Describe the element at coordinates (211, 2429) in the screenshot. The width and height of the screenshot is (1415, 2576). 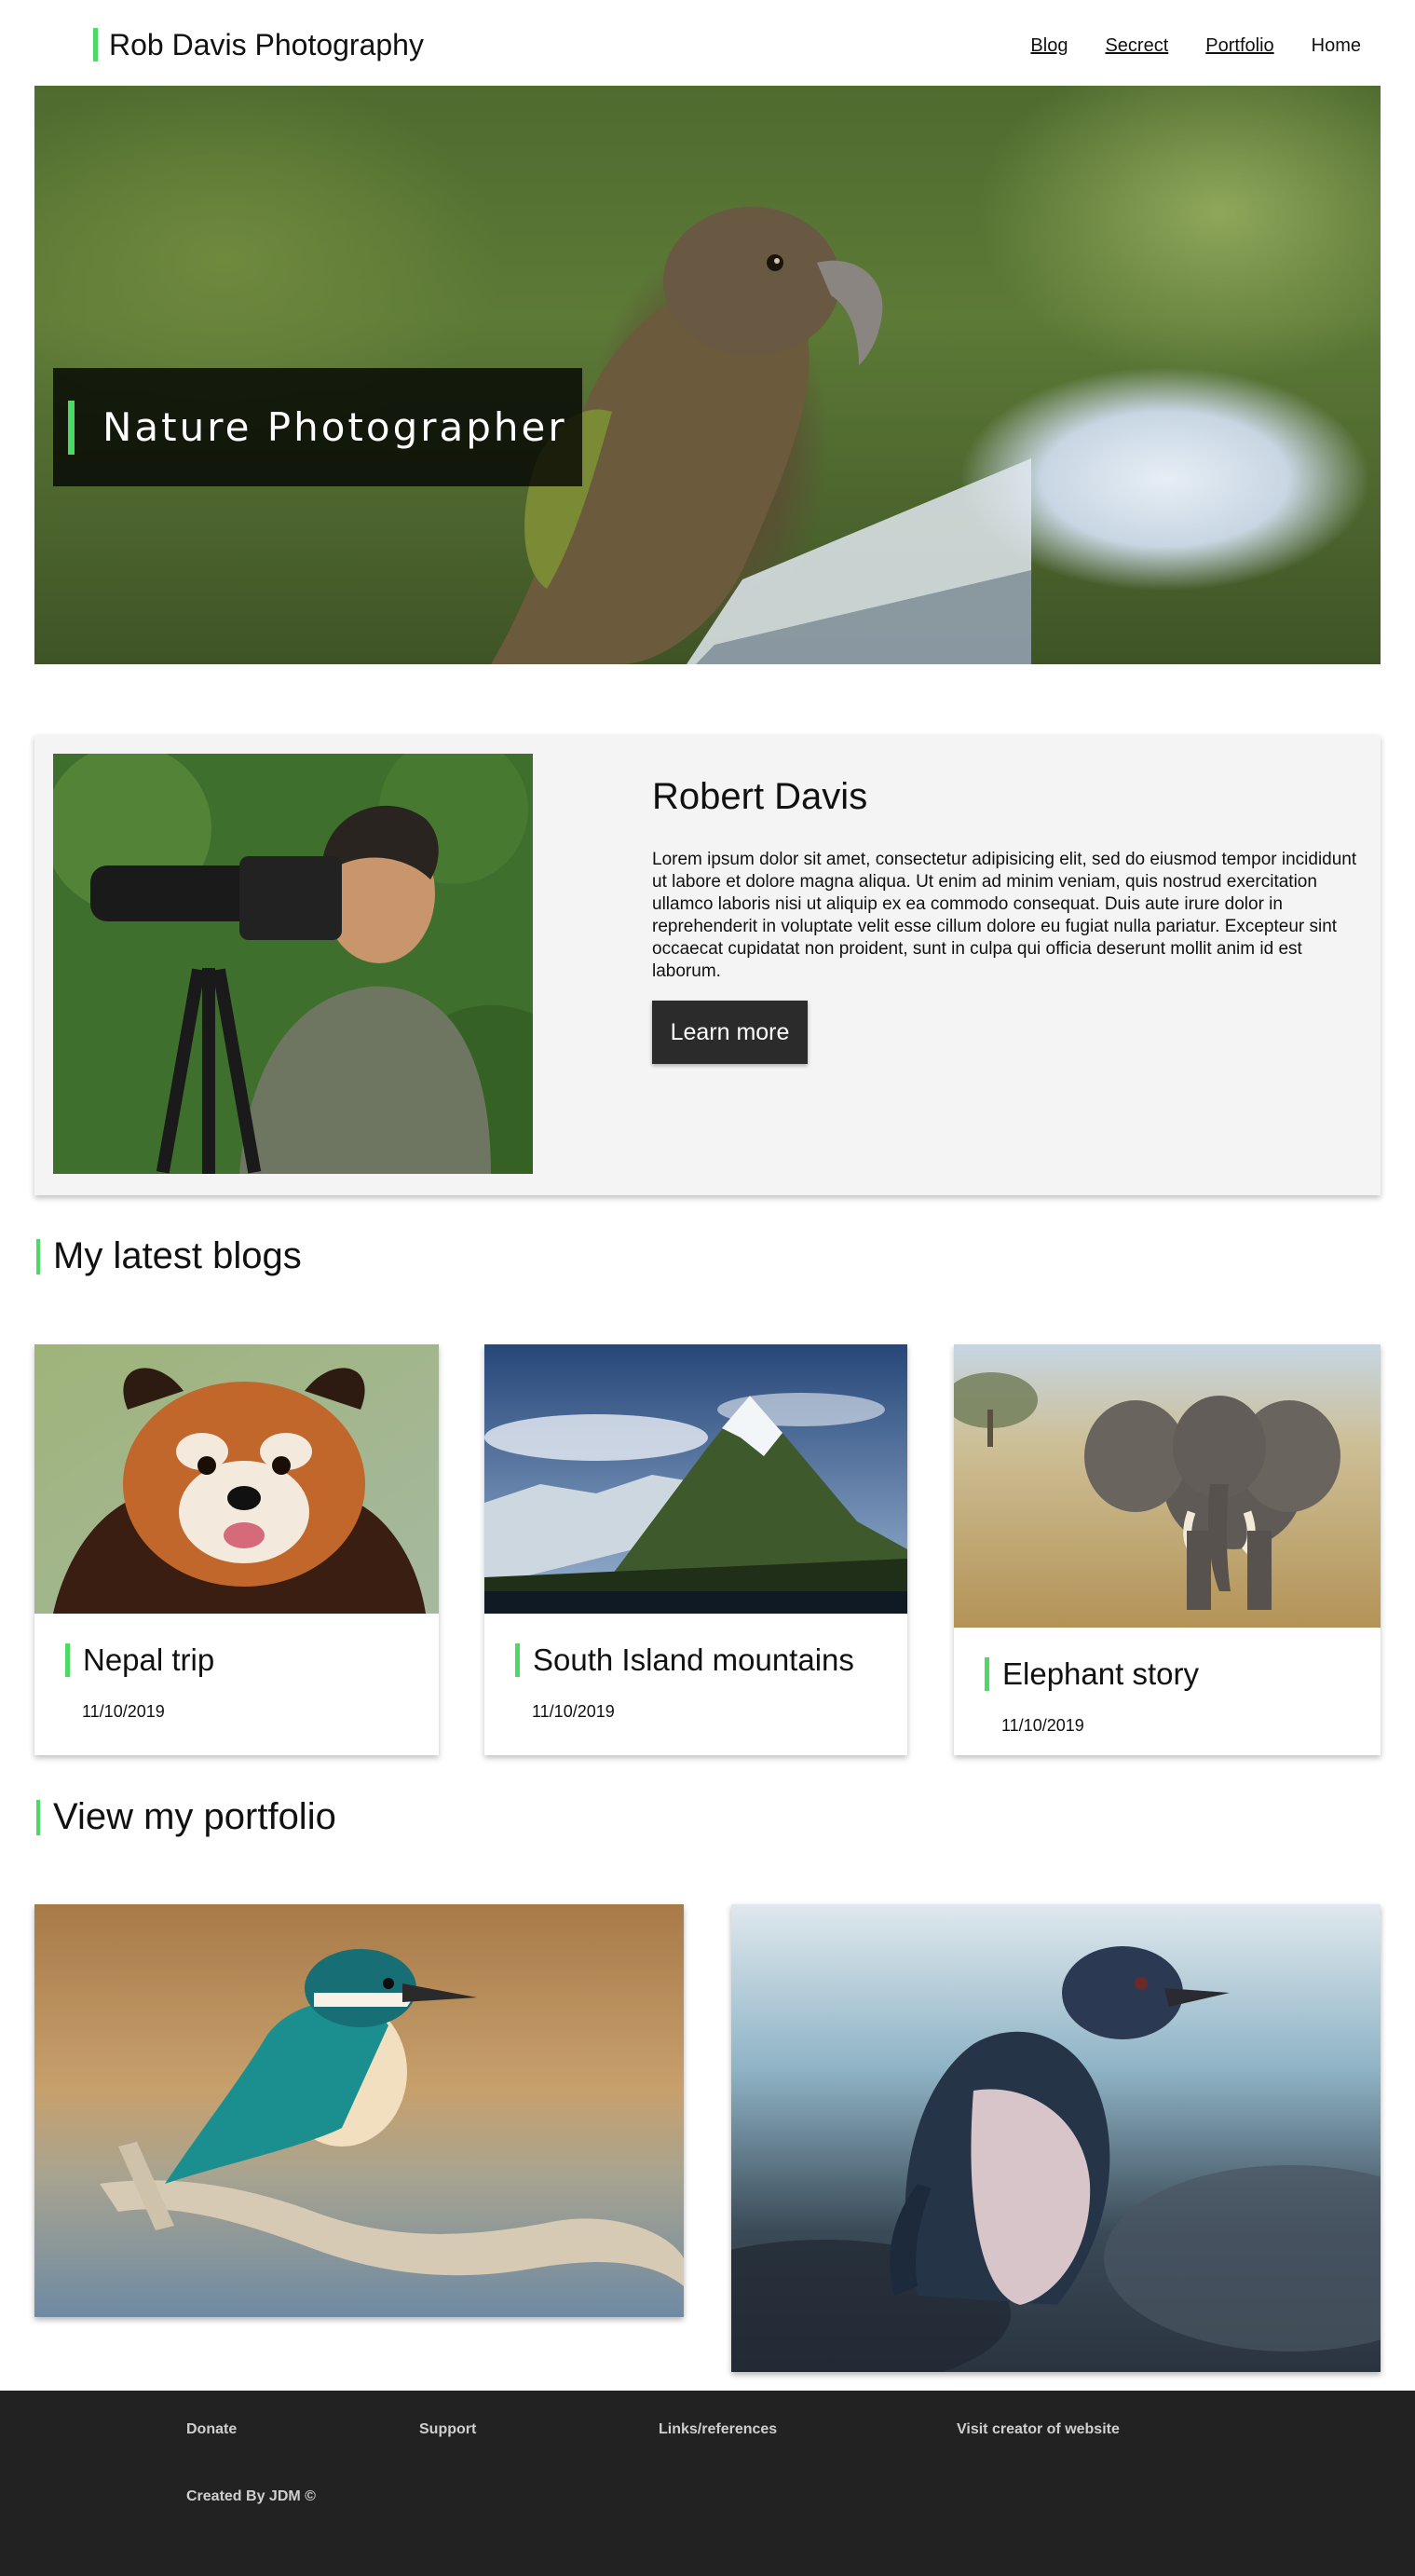
I see `footer-link-donate: Donate` at that location.